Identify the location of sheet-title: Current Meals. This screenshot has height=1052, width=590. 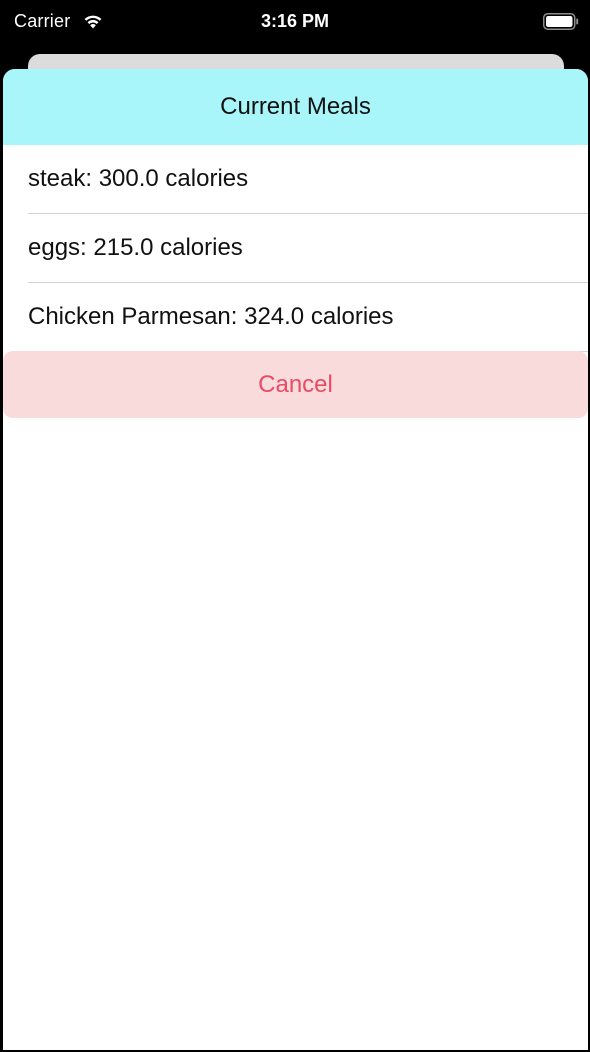
(295, 106).